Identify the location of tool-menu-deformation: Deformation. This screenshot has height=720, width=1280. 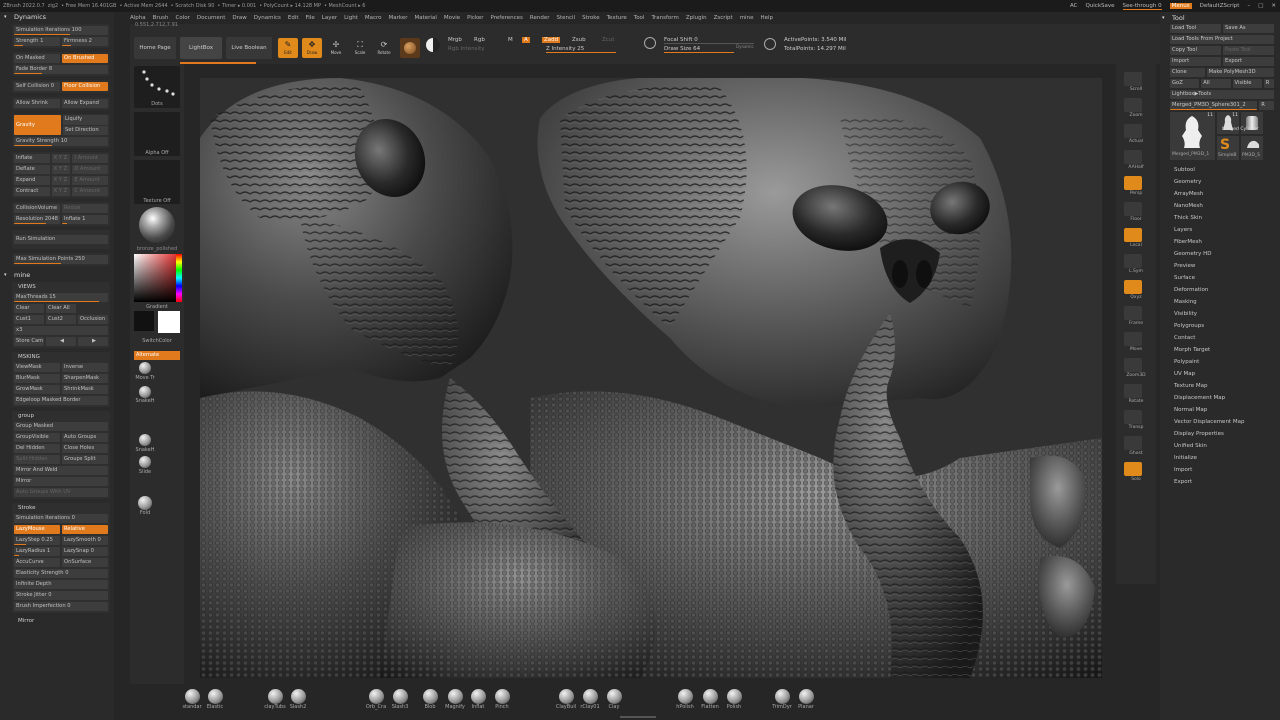
(1227, 290).